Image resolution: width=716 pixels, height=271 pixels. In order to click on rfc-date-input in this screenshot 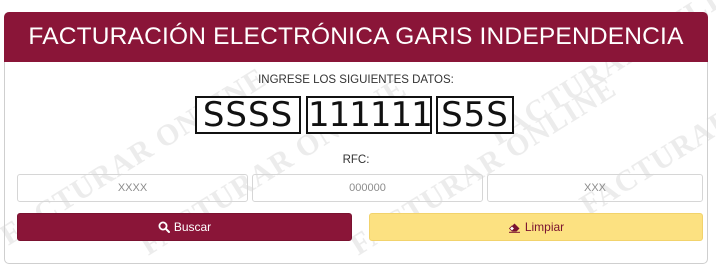, I will do `click(367, 188)`.